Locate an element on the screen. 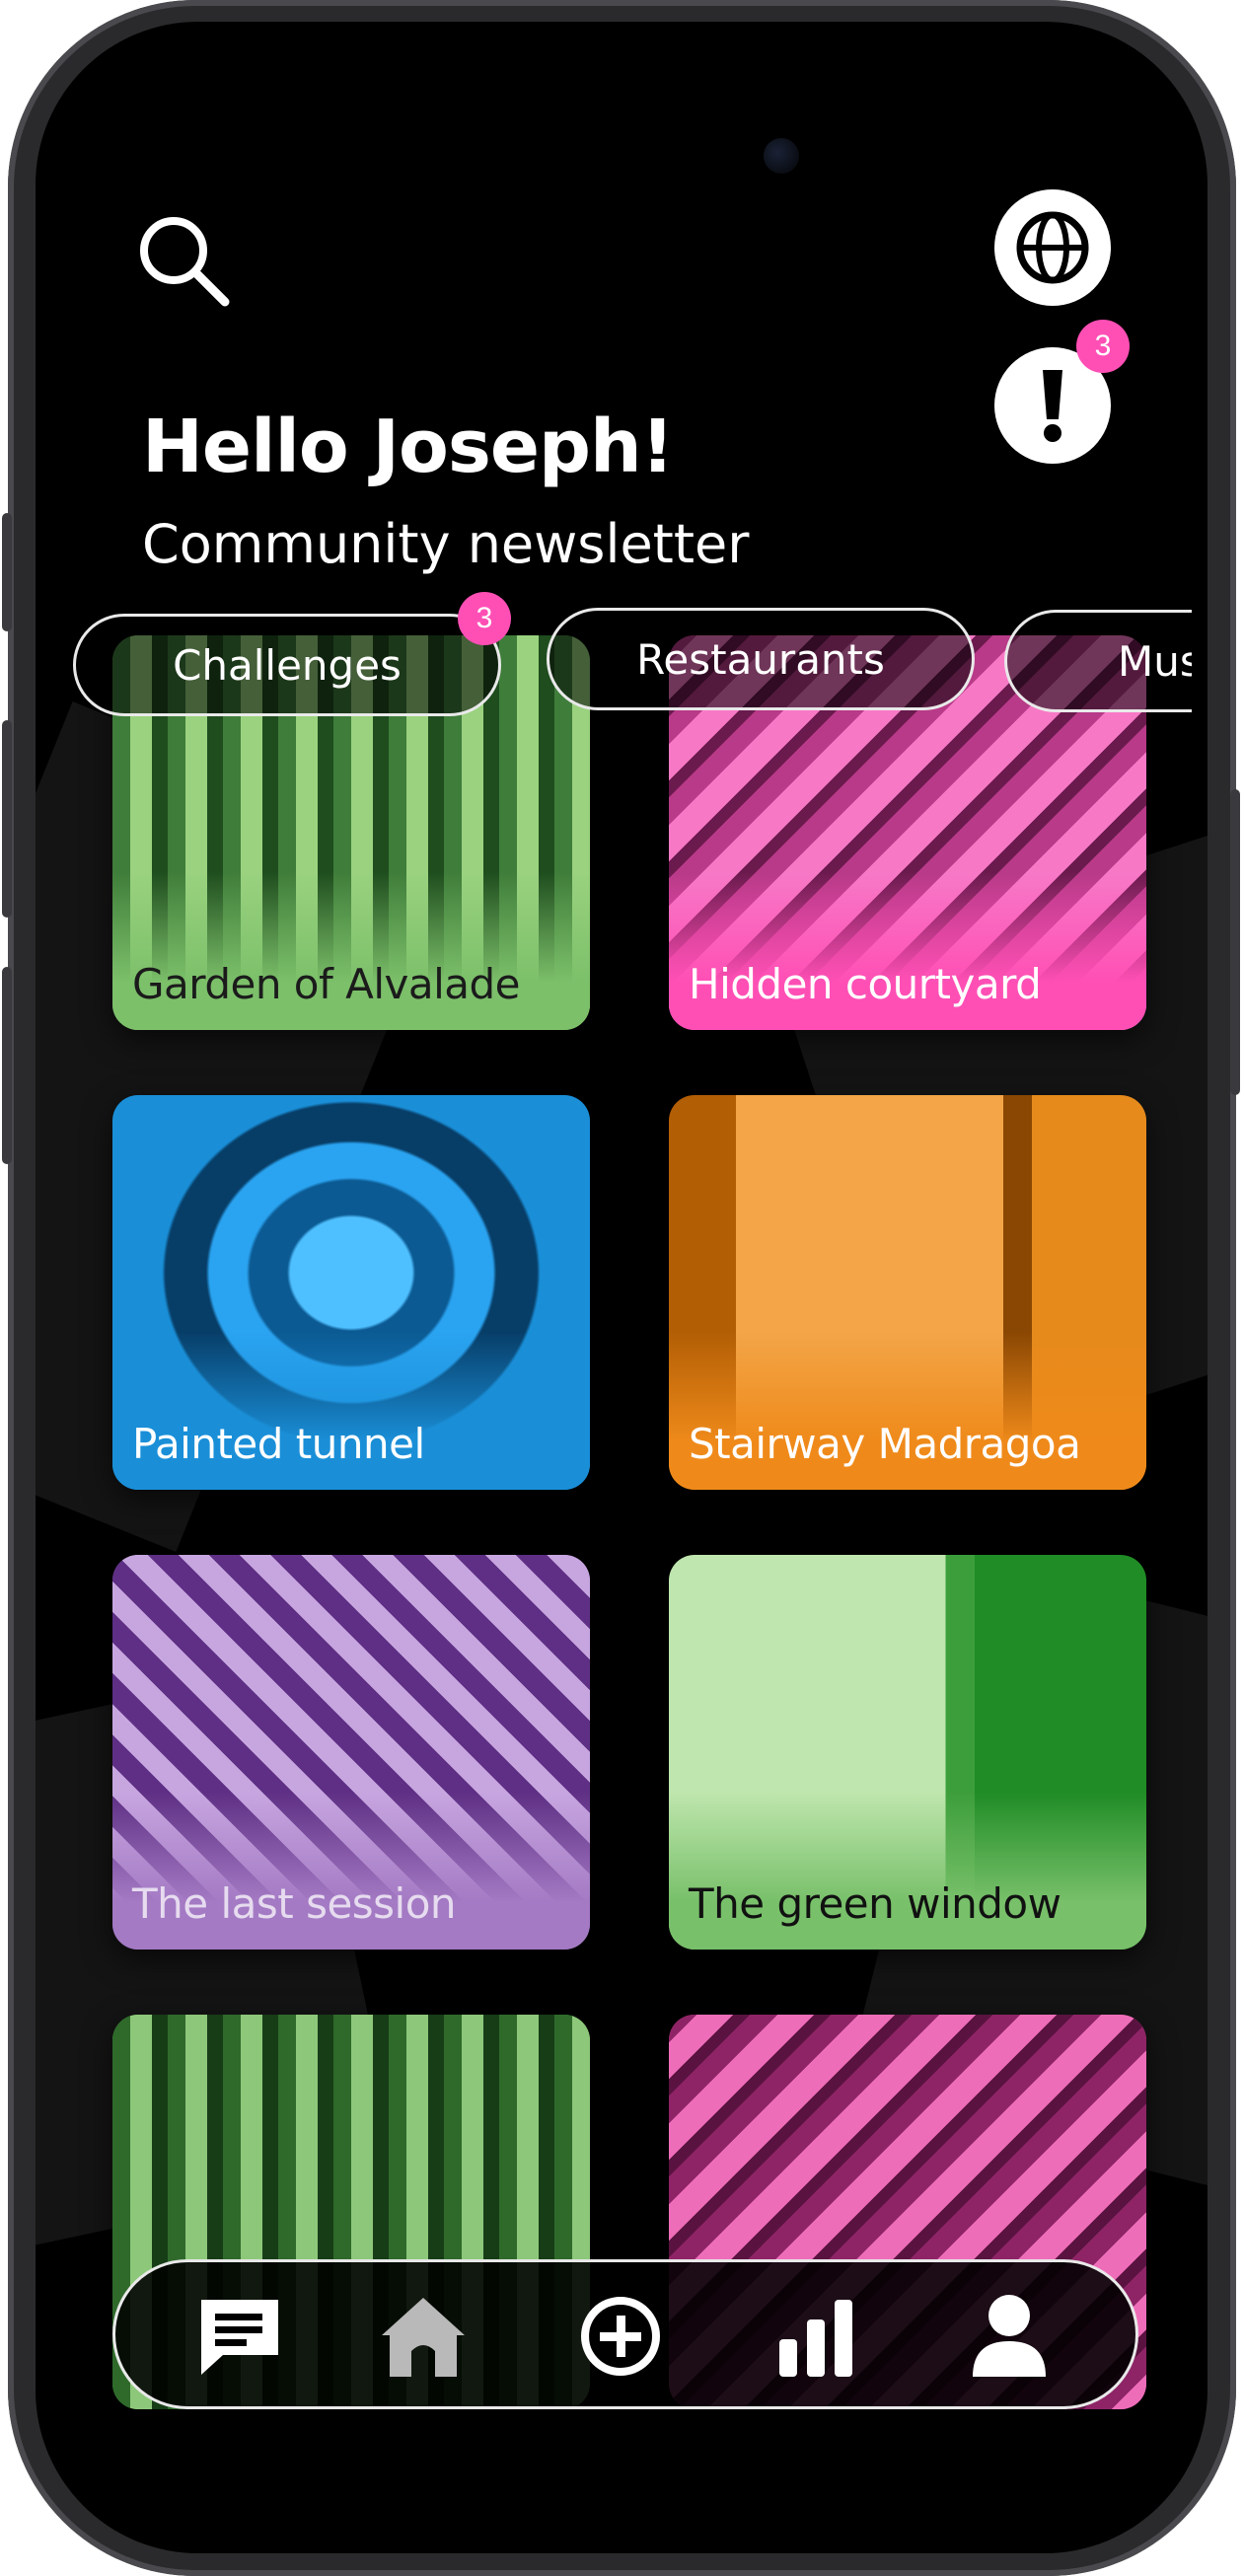 The width and height of the screenshot is (1244, 2576). chip-label: Restaurants is located at coordinates (761, 659).